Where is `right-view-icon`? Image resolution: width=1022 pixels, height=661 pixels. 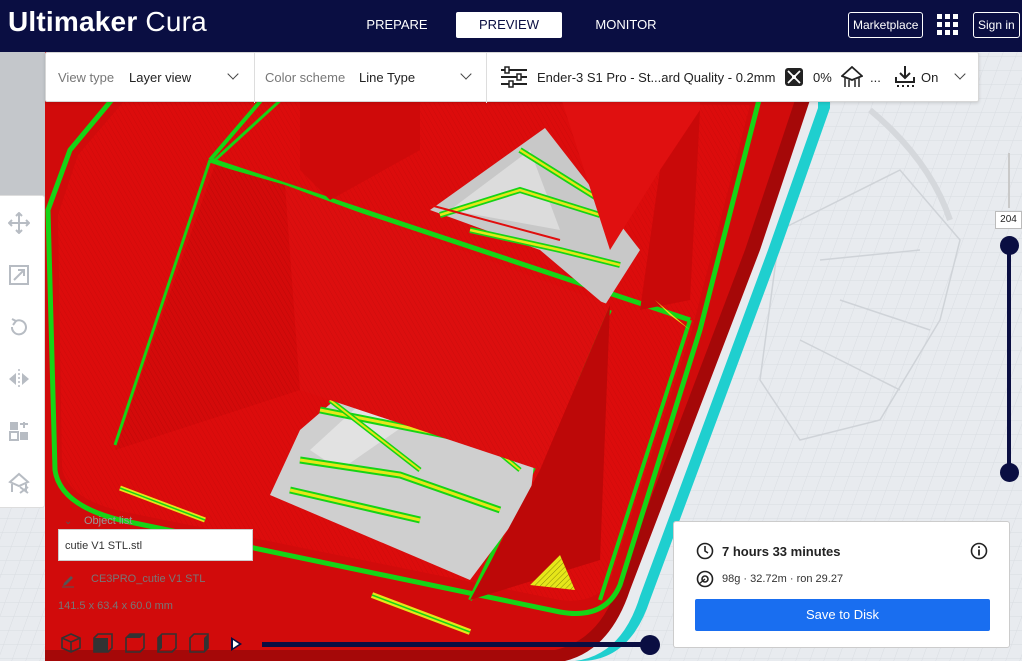
right-view-icon is located at coordinates (199, 643).